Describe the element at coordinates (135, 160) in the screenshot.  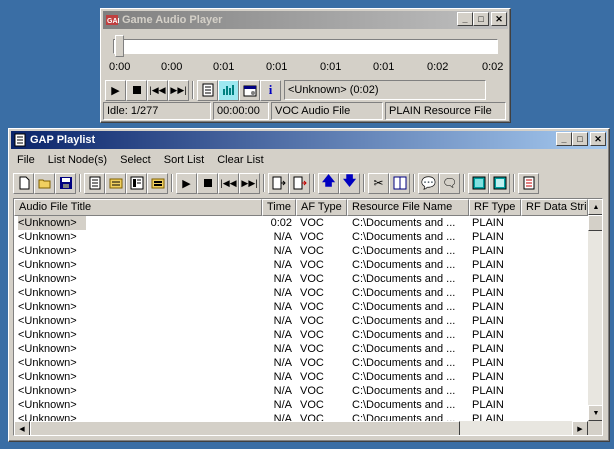
I see `menu-select: Select` at that location.